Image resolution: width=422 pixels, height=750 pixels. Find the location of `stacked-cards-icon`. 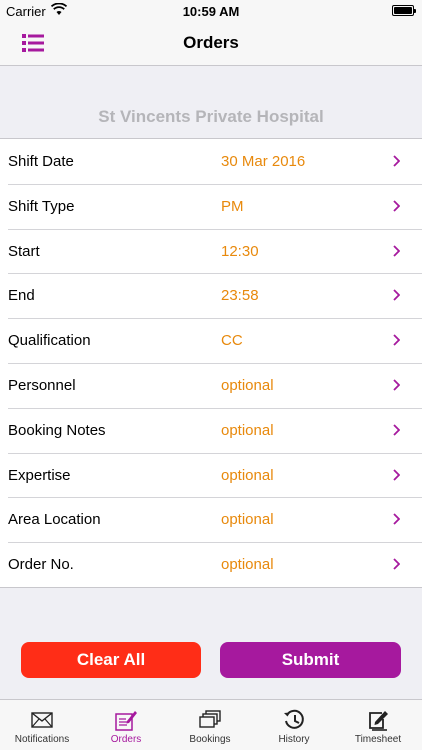

stacked-cards-icon is located at coordinates (210, 719).